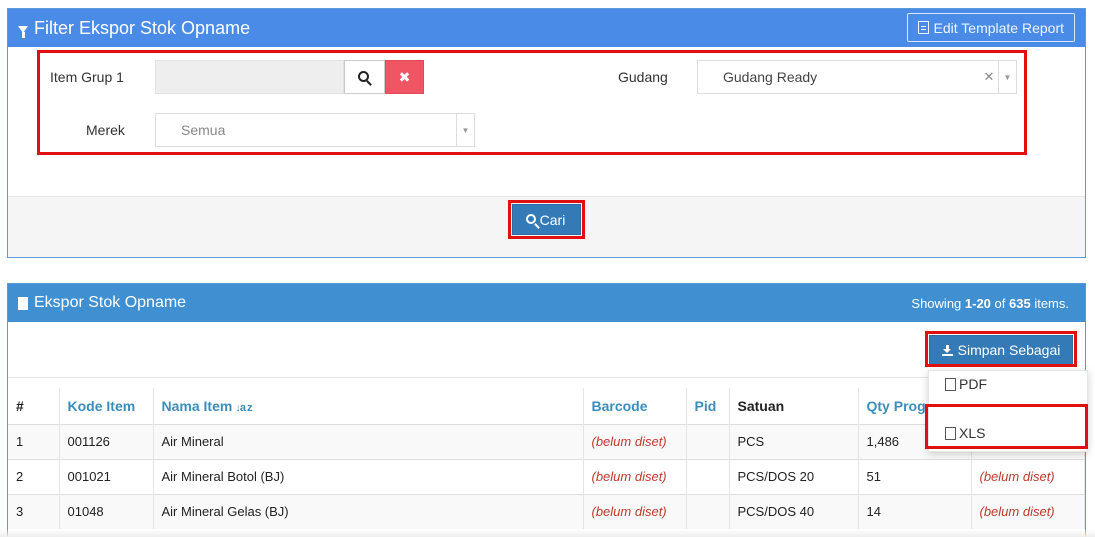  I want to click on menu-item-xls-label: XLS, so click(972, 433).